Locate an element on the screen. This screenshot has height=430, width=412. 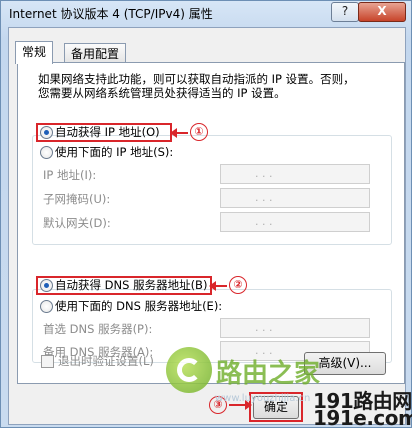
watermark-brand: 路由之家 is located at coordinates (268, 374).